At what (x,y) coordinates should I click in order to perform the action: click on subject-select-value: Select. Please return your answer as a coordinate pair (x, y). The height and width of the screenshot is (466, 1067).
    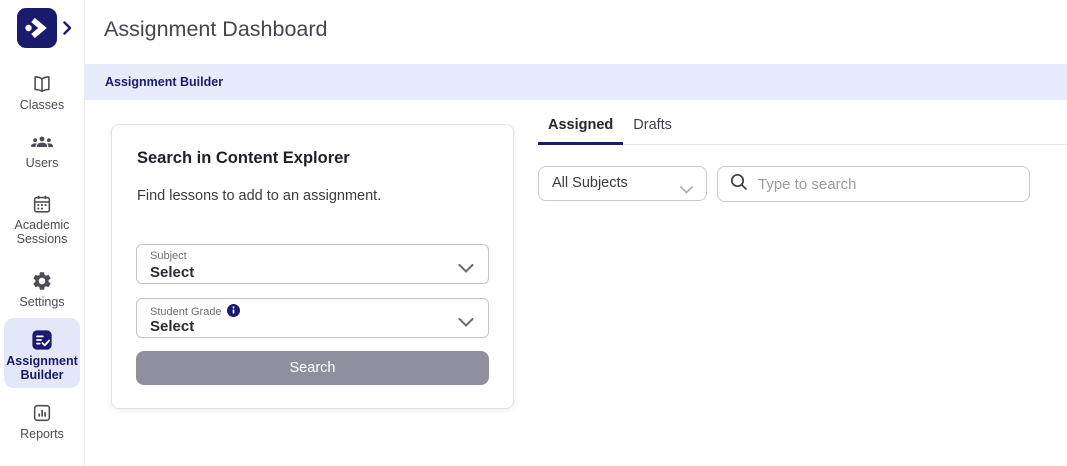
    Looking at the image, I should click on (172, 272).